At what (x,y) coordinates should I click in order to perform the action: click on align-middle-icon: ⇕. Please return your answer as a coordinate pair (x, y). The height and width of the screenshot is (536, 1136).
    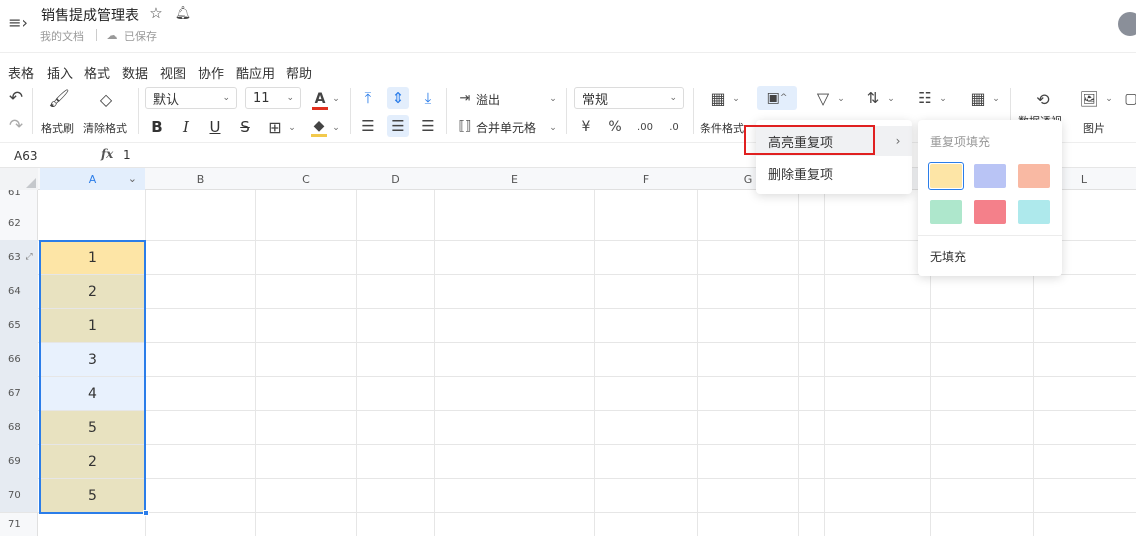
    Looking at the image, I should click on (398, 98).